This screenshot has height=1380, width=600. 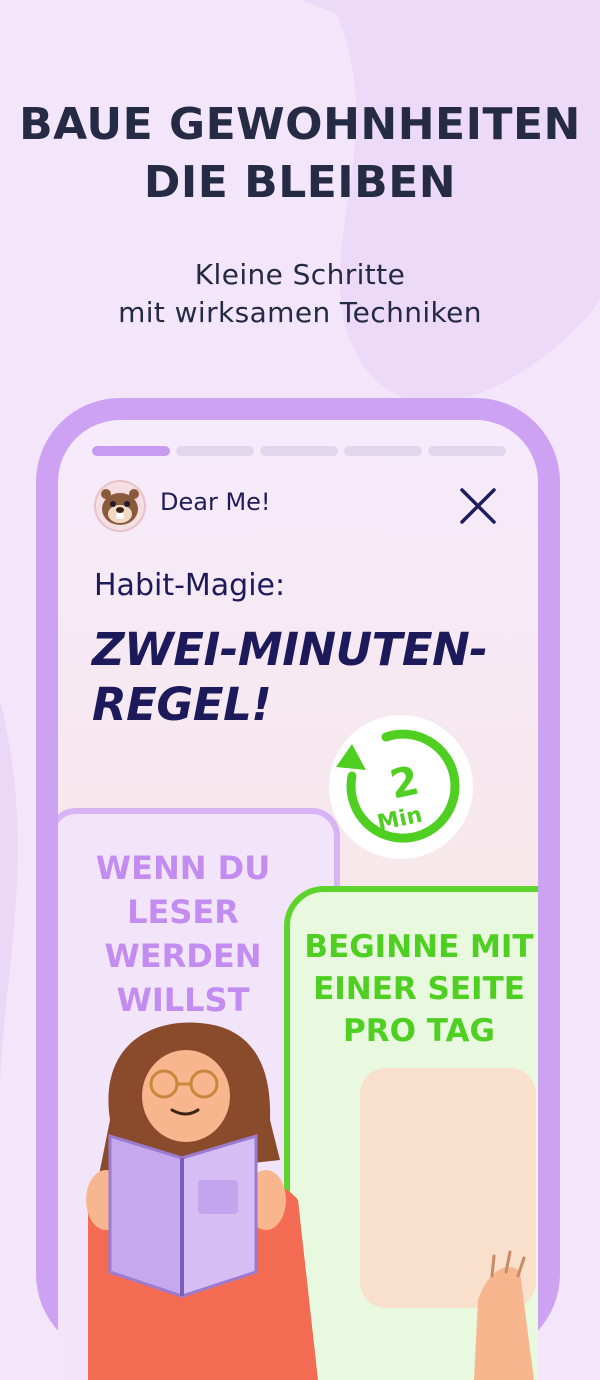 What do you see at coordinates (419, 1031) in the screenshot?
I see `first-step-line-3: PRO TAG` at bounding box center [419, 1031].